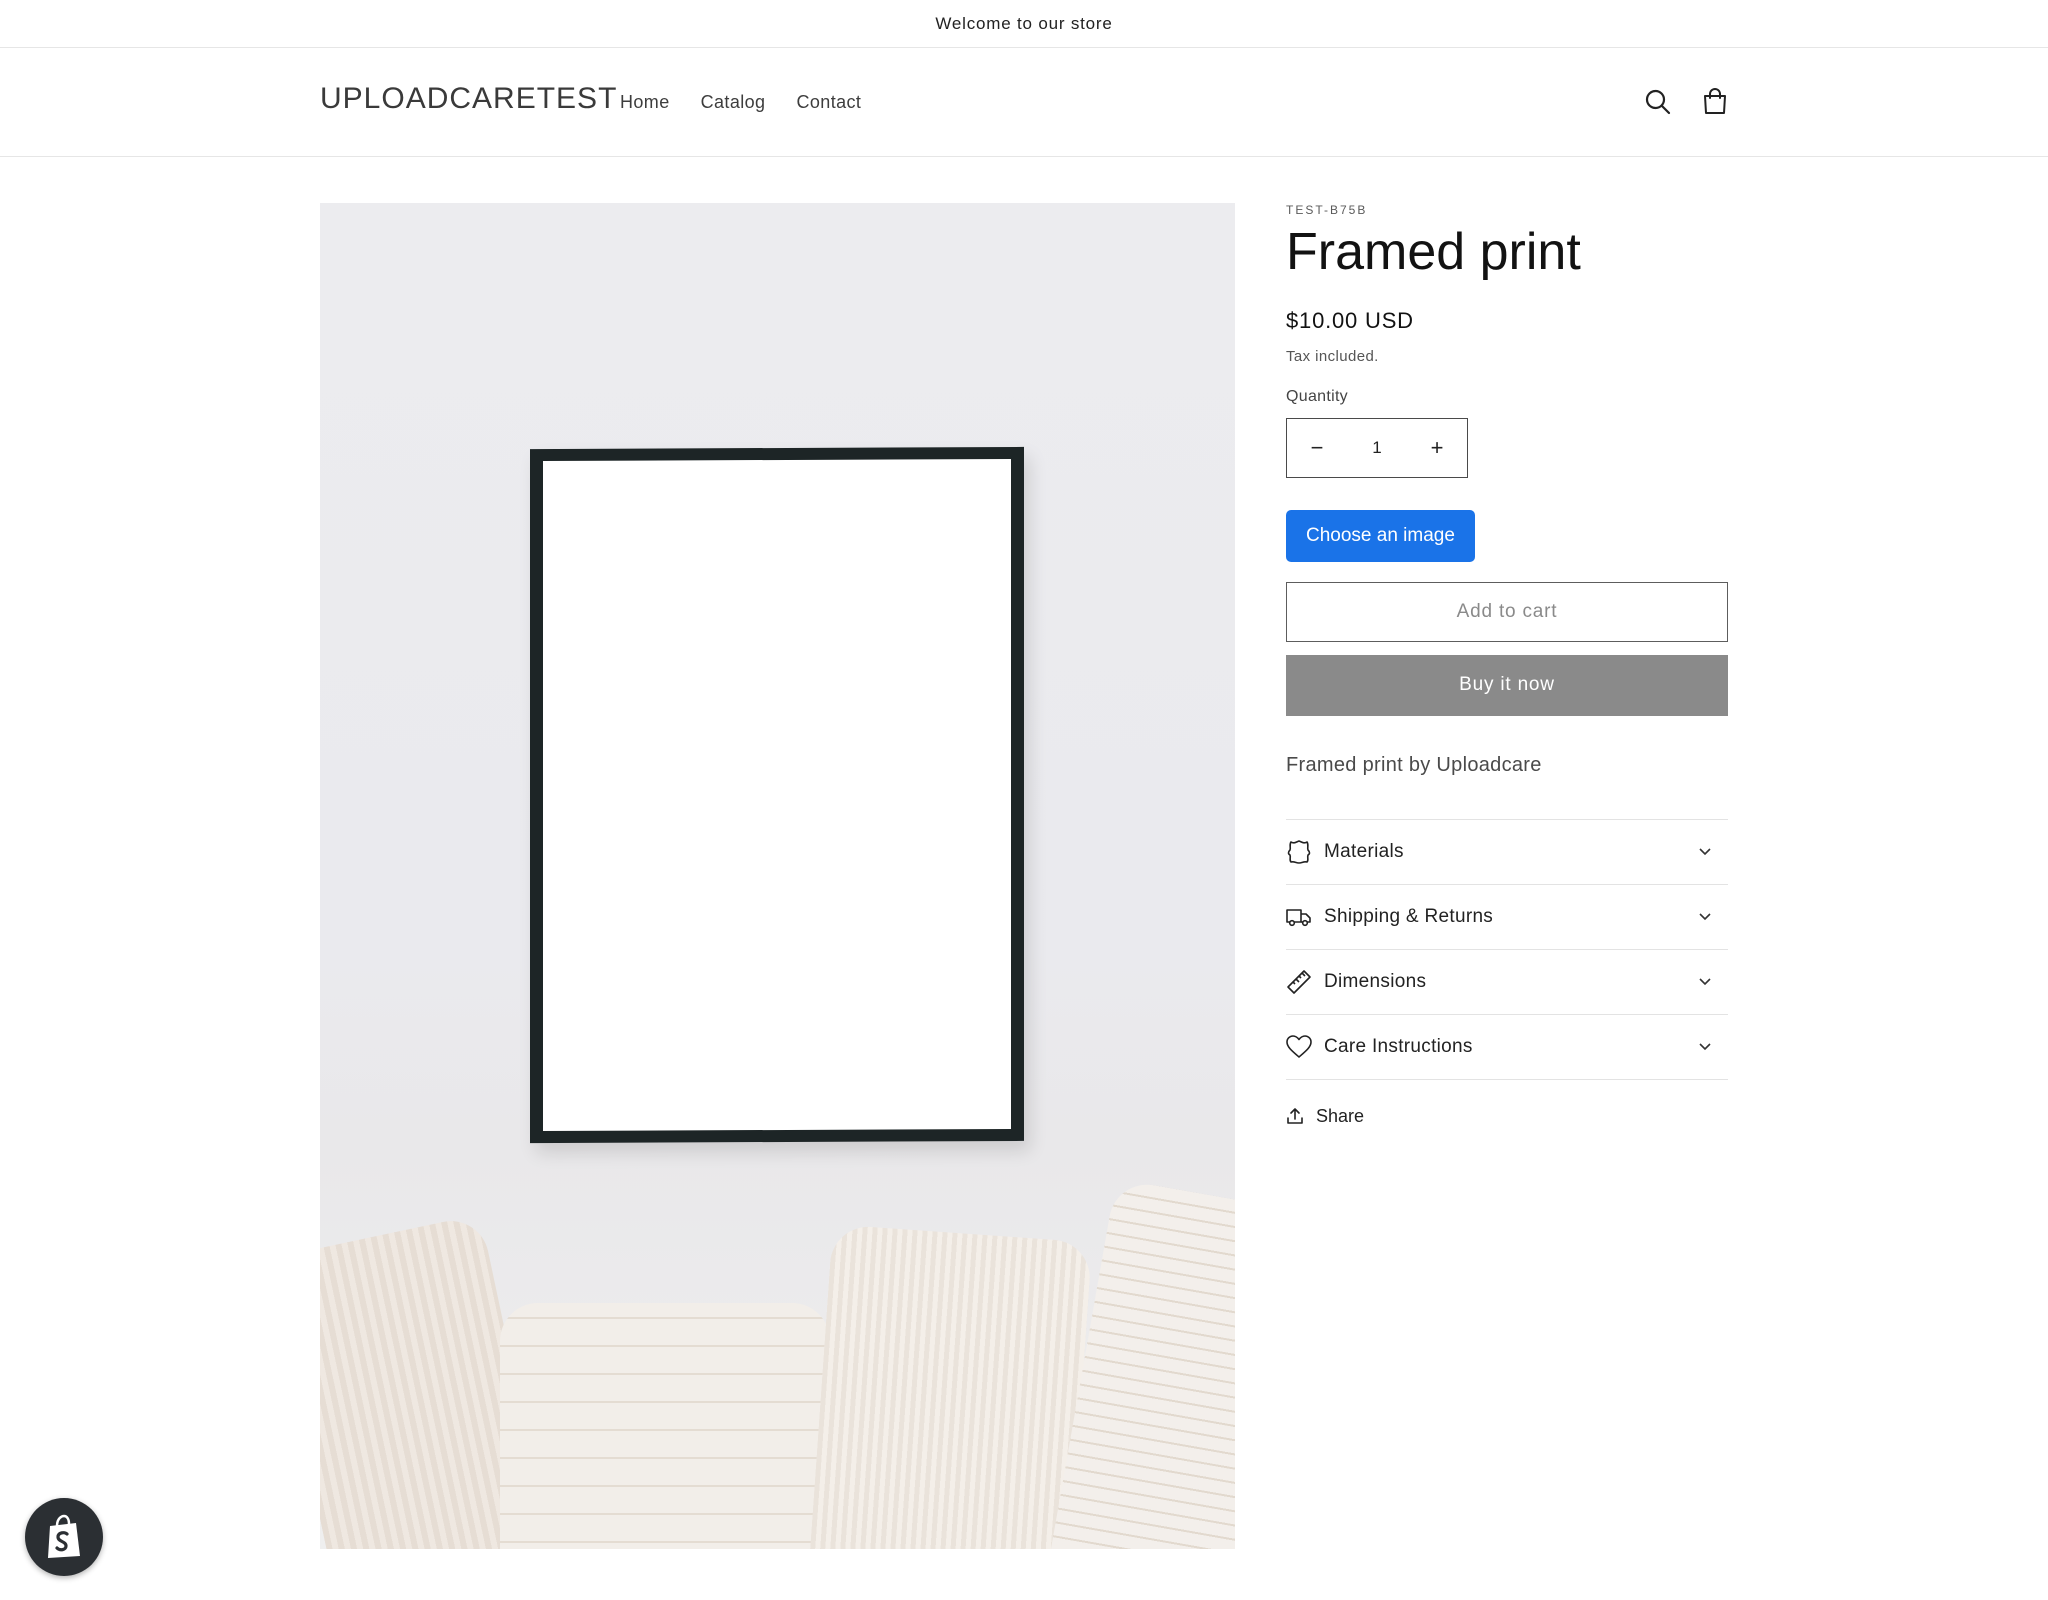 This screenshot has height=1600, width=2048. I want to click on product-description: Framed print by Uploadcare, so click(1414, 764).